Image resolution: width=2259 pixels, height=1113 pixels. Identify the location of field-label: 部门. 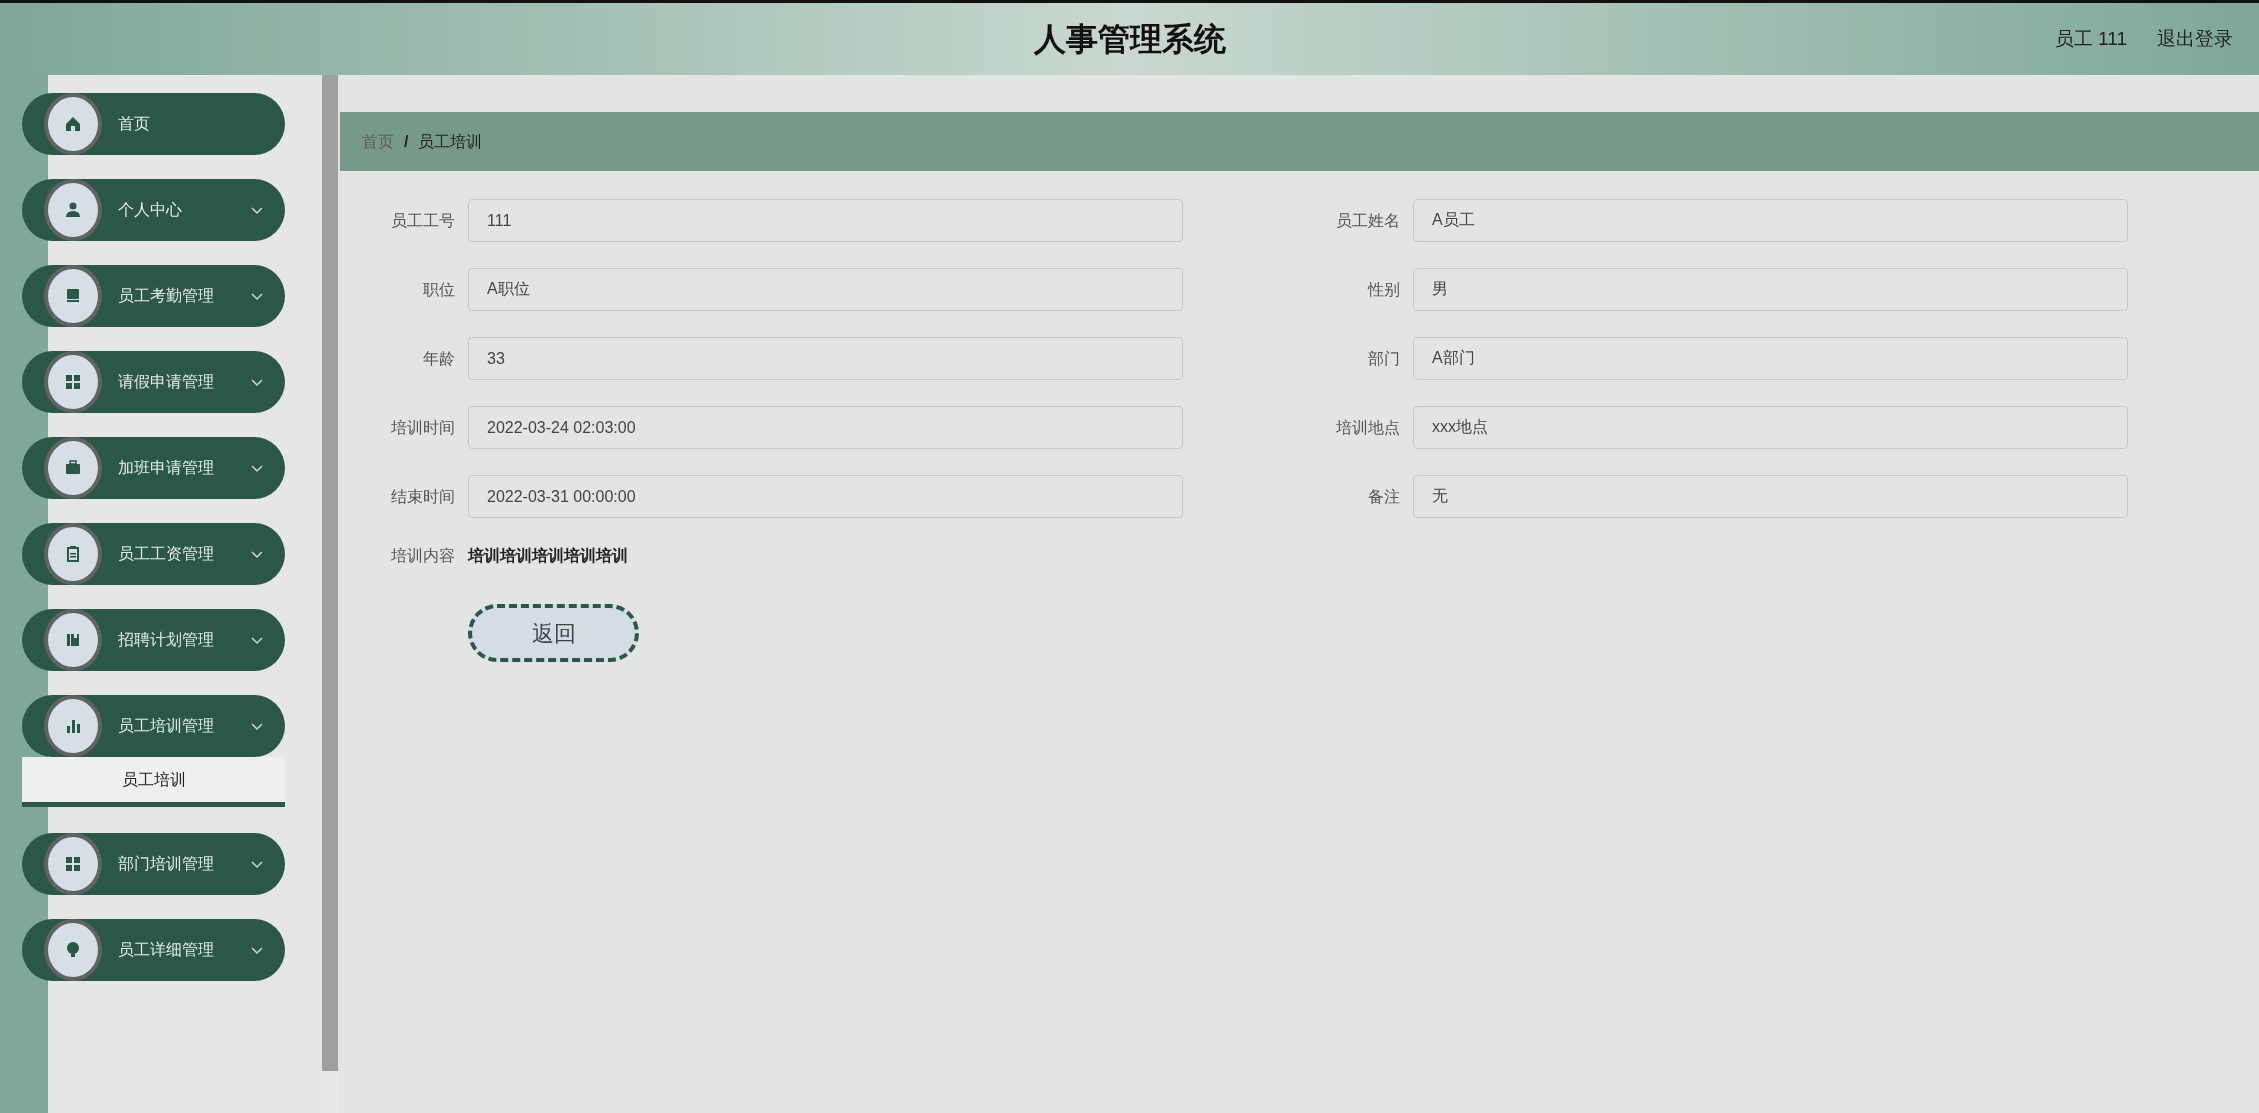
(1383, 358).